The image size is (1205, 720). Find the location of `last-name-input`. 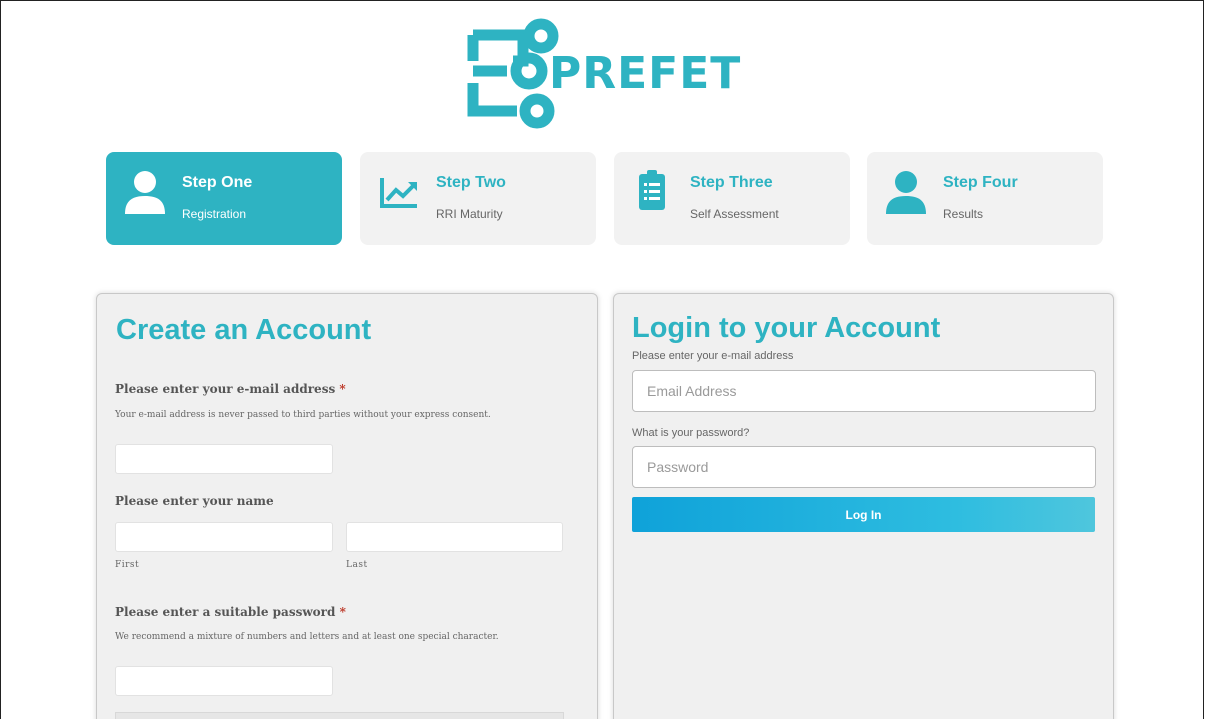

last-name-input is located at coordinates (454, 537).